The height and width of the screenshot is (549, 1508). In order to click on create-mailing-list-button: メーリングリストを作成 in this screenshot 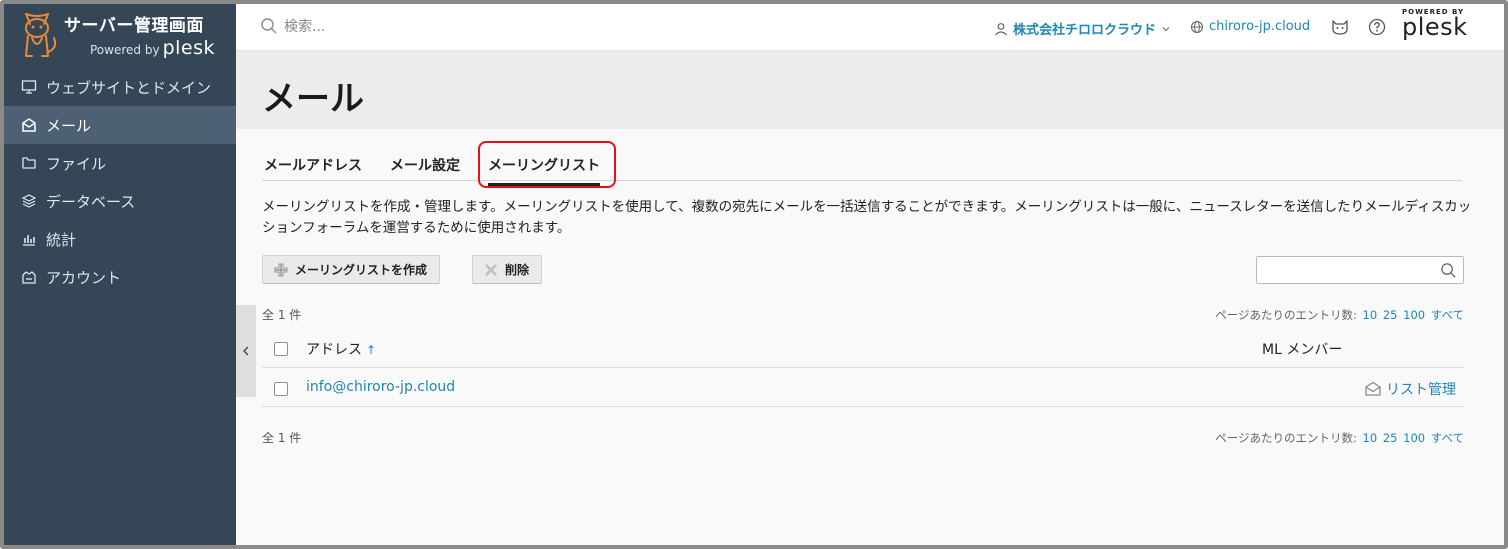, I will do `click(351, 269)`.